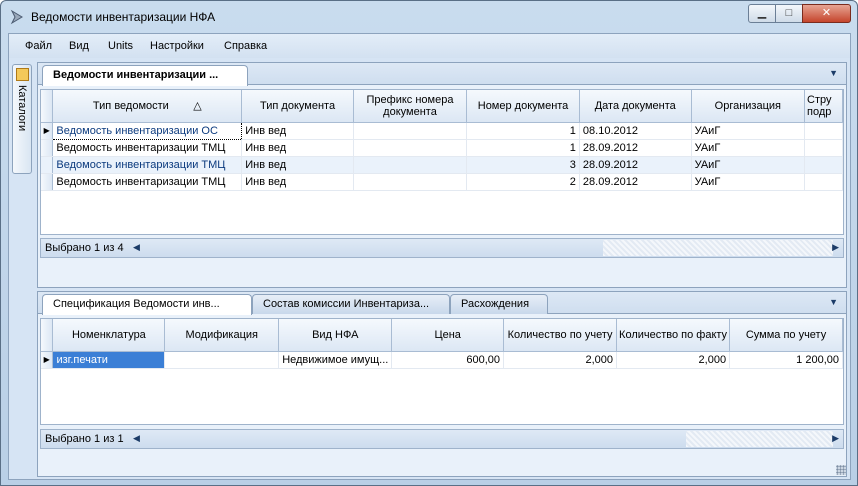 This screenshot has width=858, height=486. I want to click on column-header: Количество по факту, so click(673, 335).